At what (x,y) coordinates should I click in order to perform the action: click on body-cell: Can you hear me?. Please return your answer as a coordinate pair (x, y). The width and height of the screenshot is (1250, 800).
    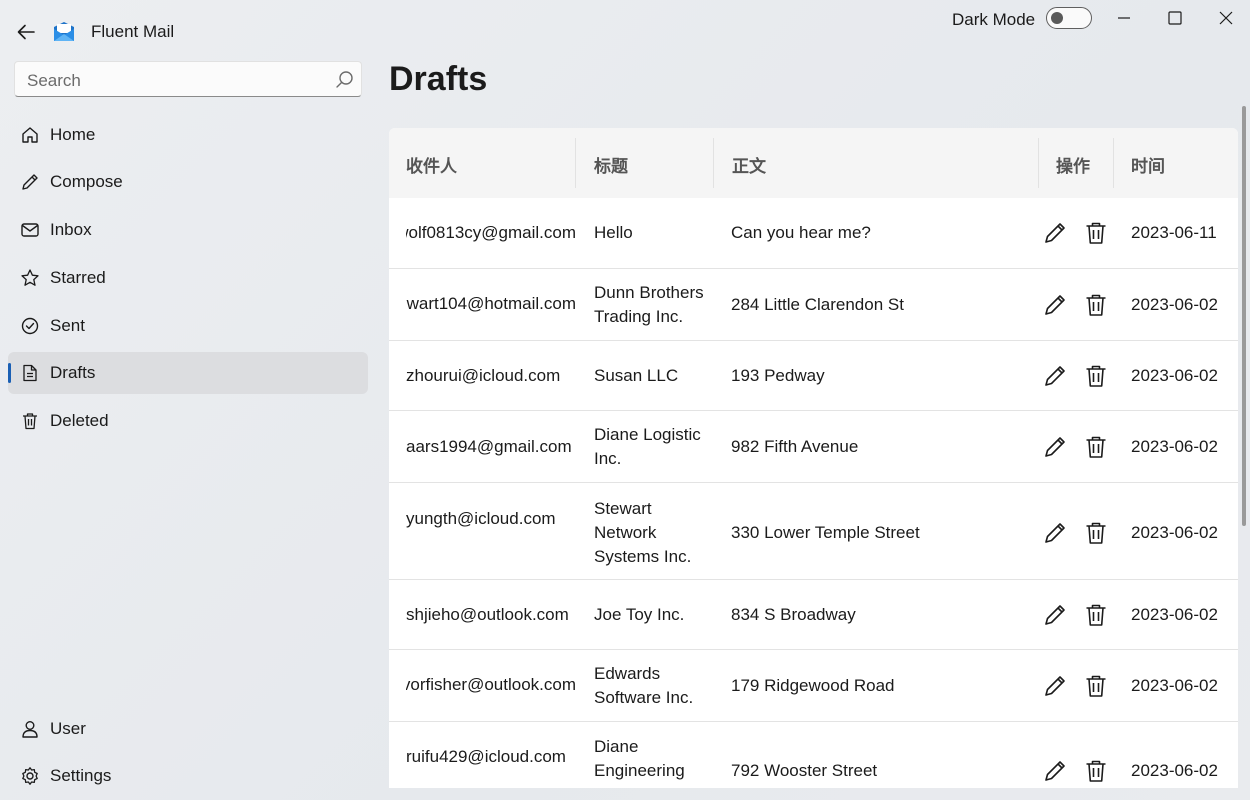
    Looking at the image, I should click on (801, 232).